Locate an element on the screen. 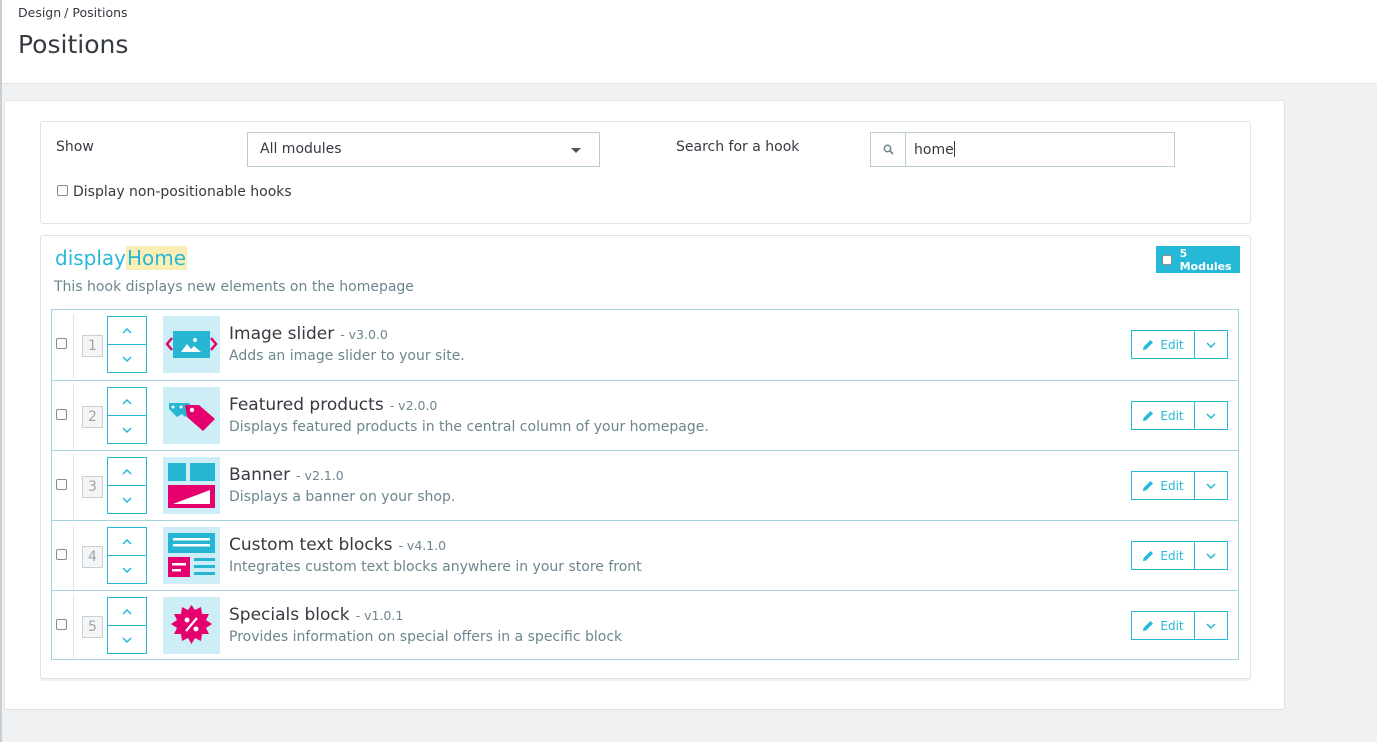  breadcrumb: Design / Positions is located at coordinates (73, 12).